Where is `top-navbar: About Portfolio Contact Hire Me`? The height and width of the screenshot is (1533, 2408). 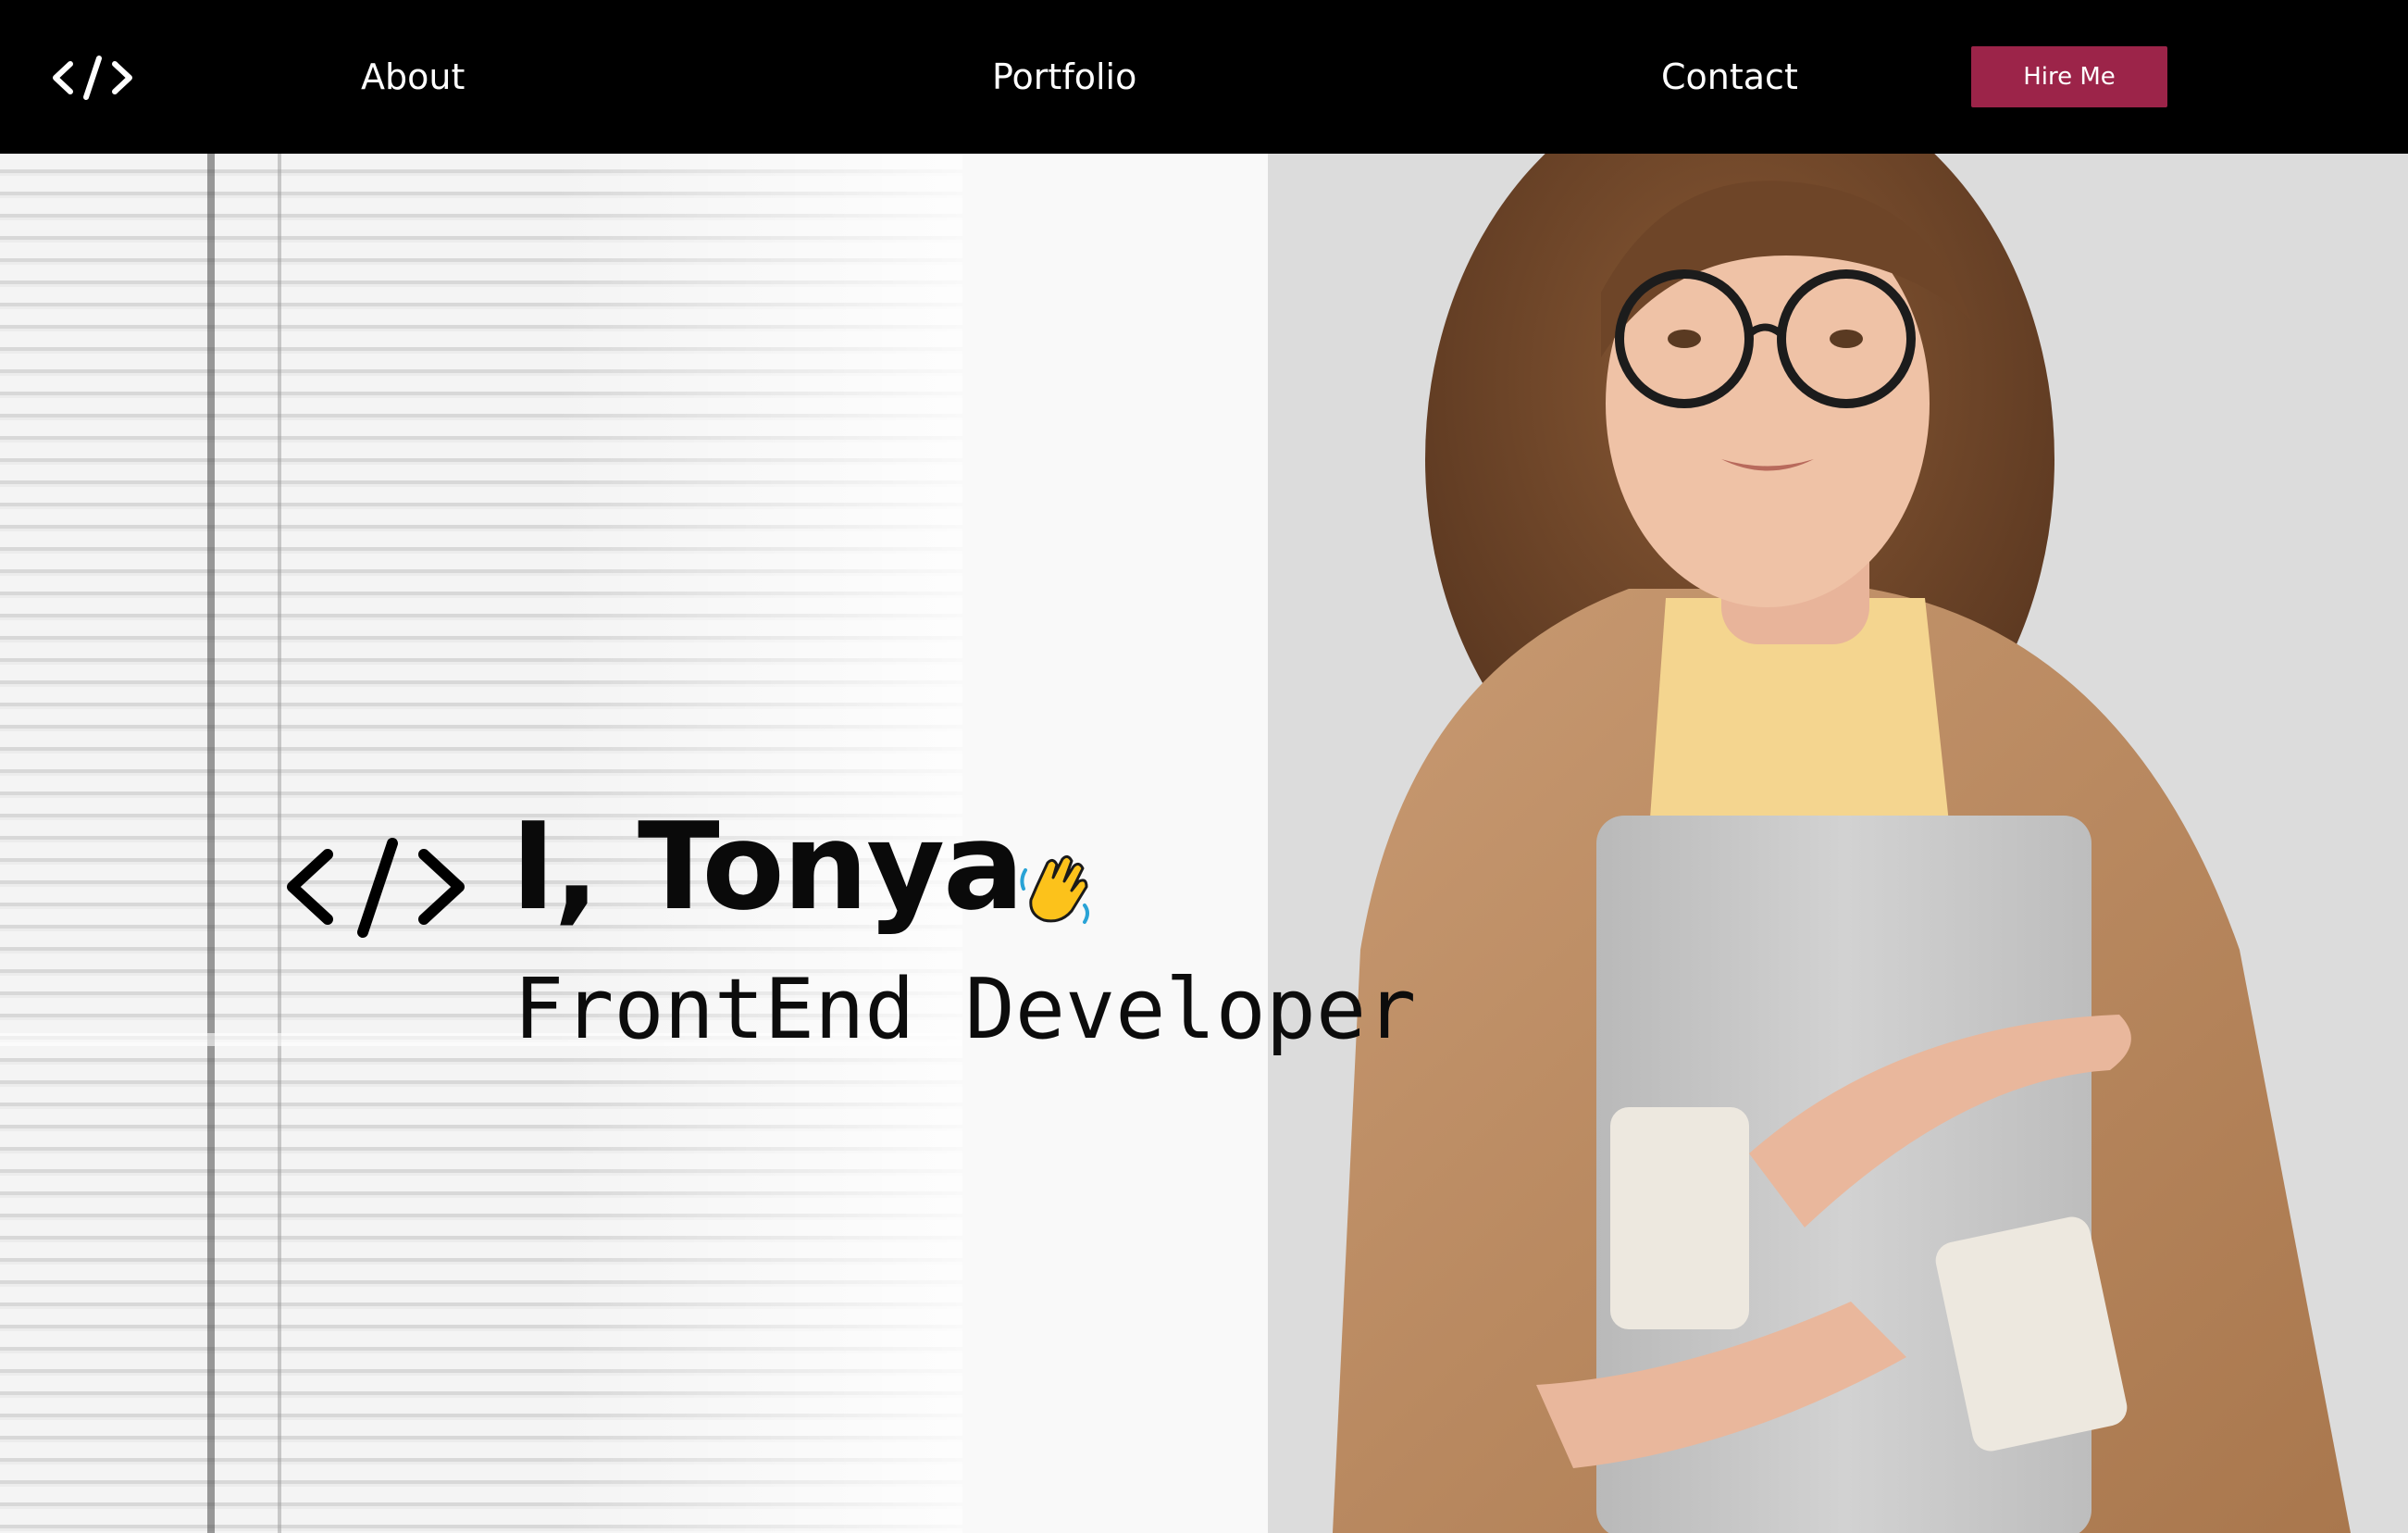
top-navbar: About Portfolio Contact Hire Me is located at coordinates (1204, 77).